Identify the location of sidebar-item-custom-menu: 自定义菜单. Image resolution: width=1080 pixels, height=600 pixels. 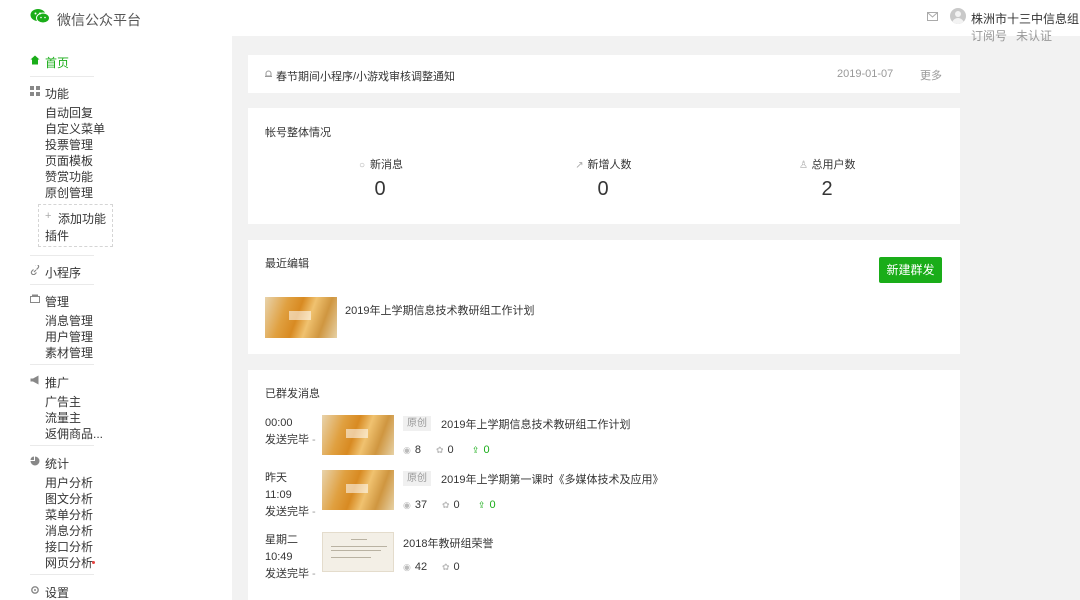
(75, 128).